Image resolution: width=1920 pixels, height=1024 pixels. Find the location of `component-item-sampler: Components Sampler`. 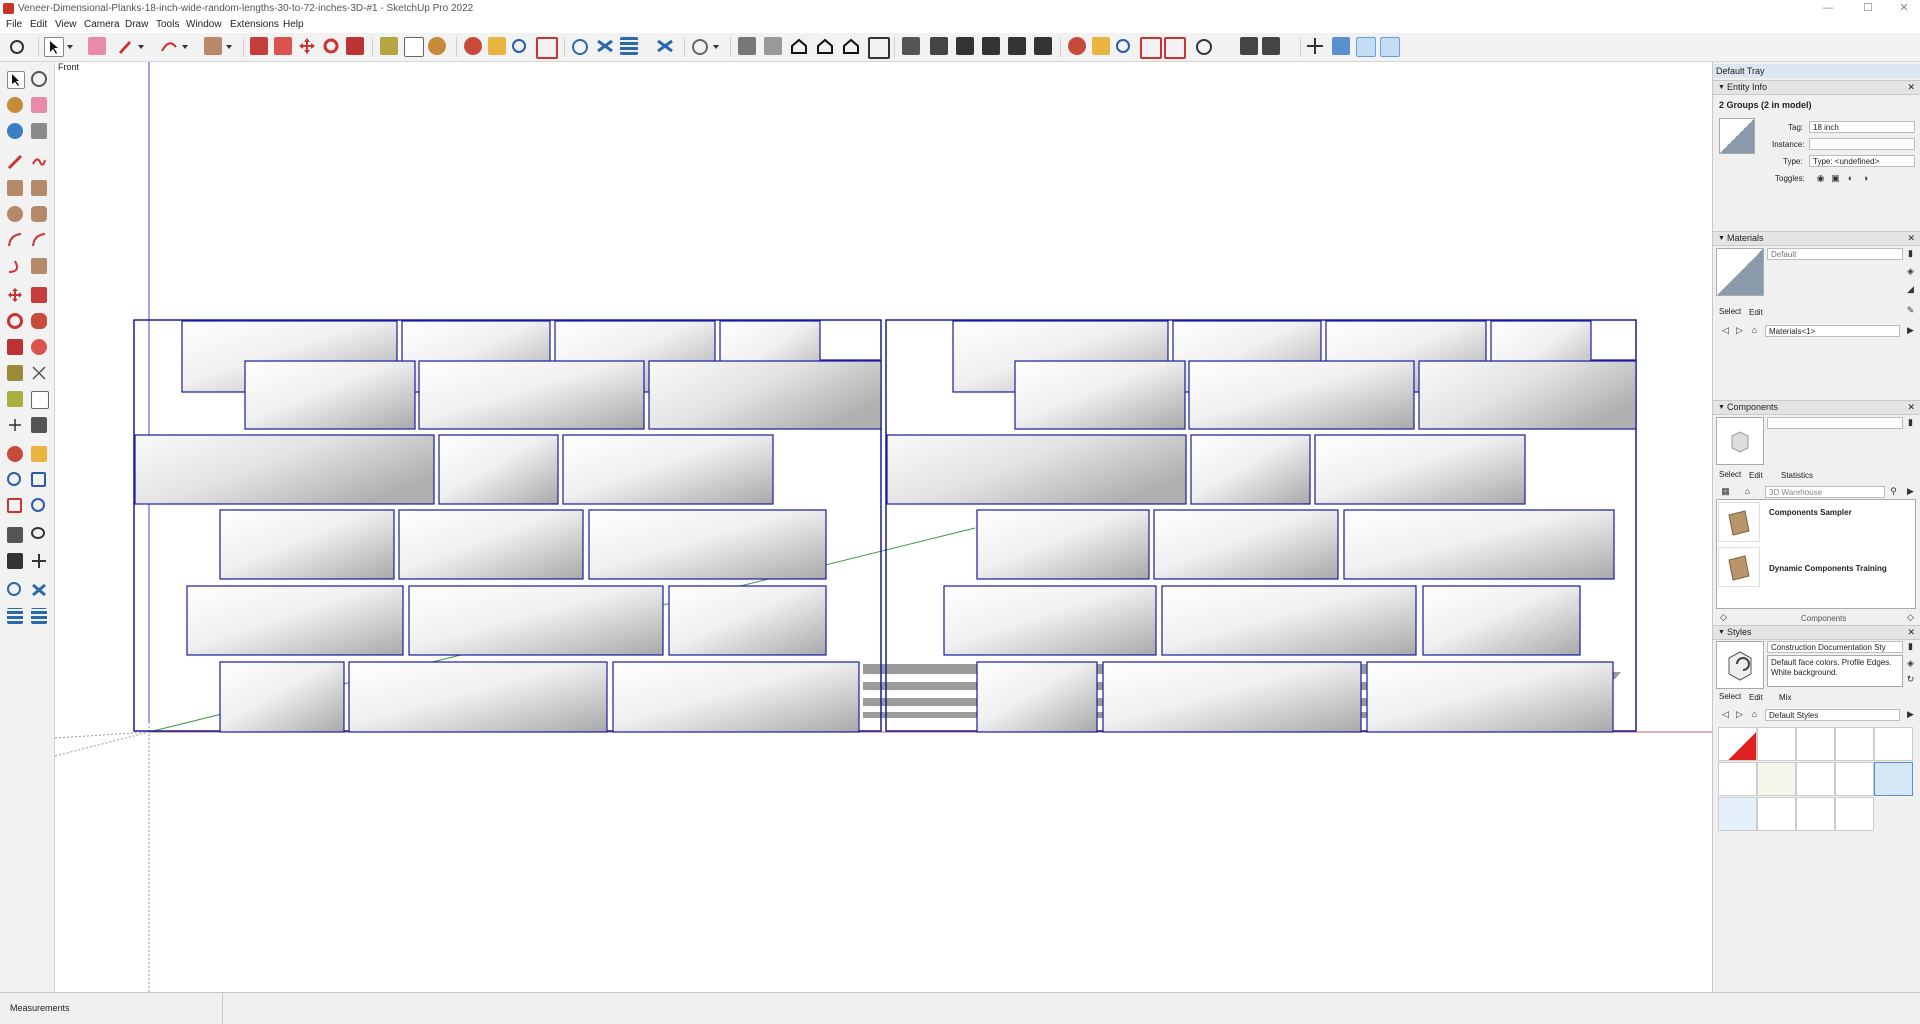

component-item-sampler: Components Sampler is located at coordinates (1810, 512).